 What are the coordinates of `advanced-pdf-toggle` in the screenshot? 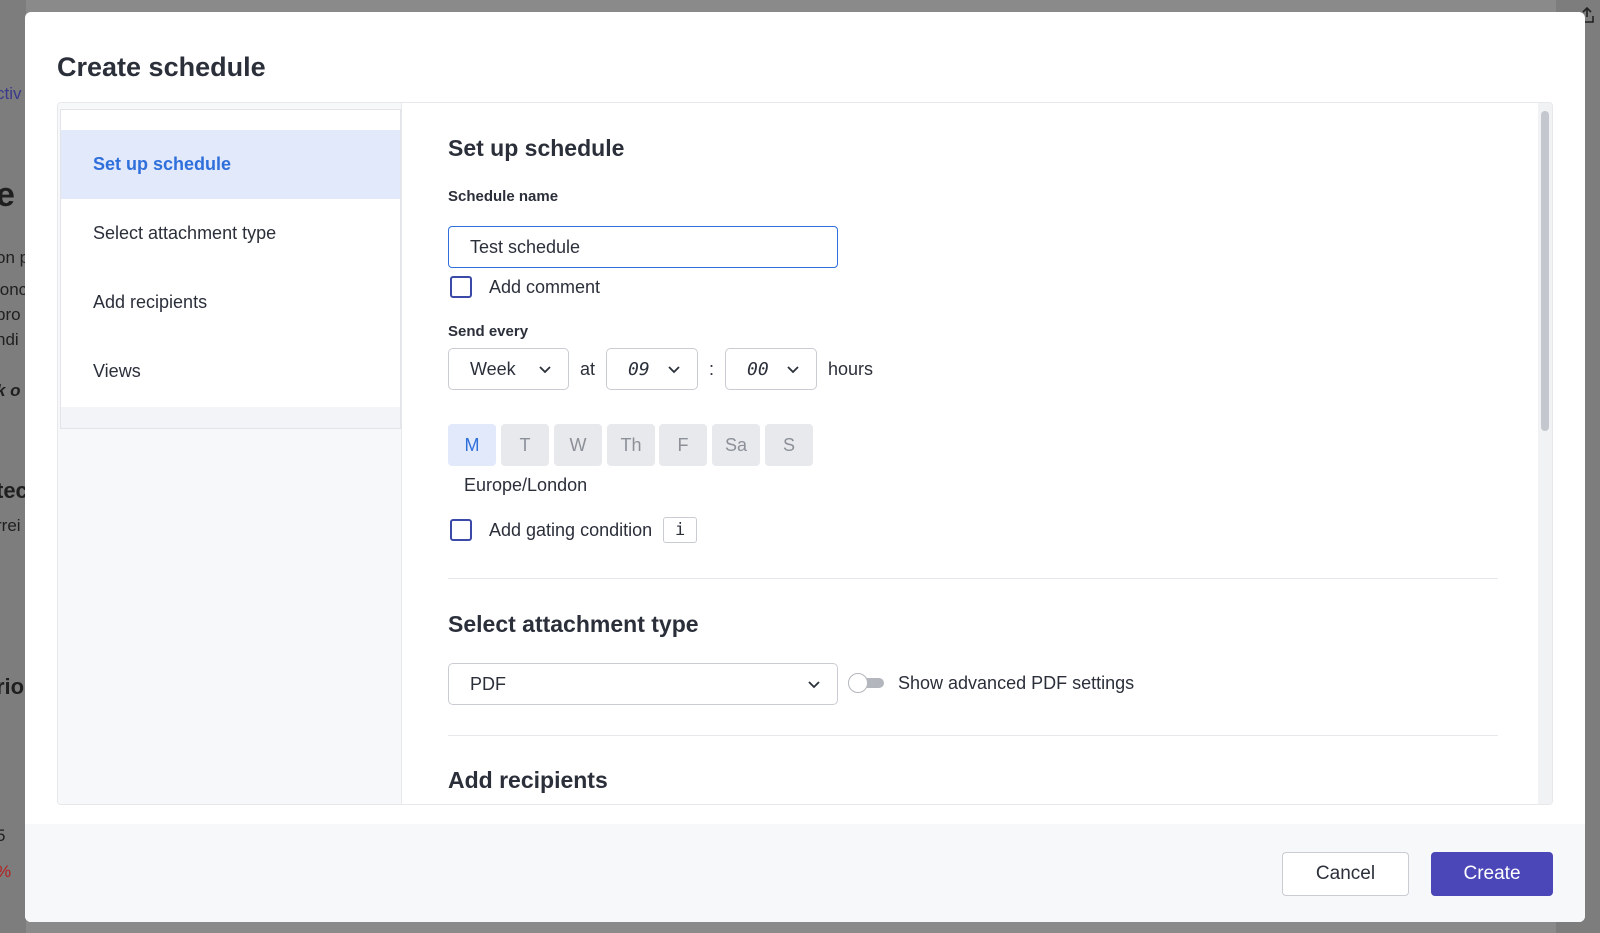 It's located at (867, 683).